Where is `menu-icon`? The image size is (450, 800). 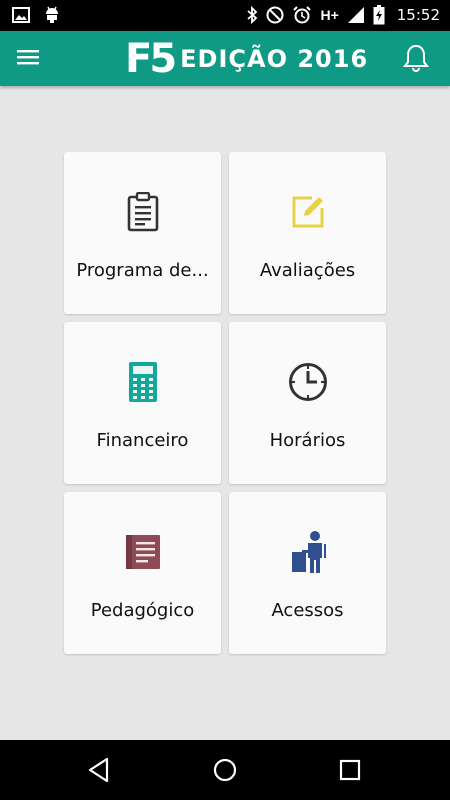
menu-icon is located at coordinates (28, 57).